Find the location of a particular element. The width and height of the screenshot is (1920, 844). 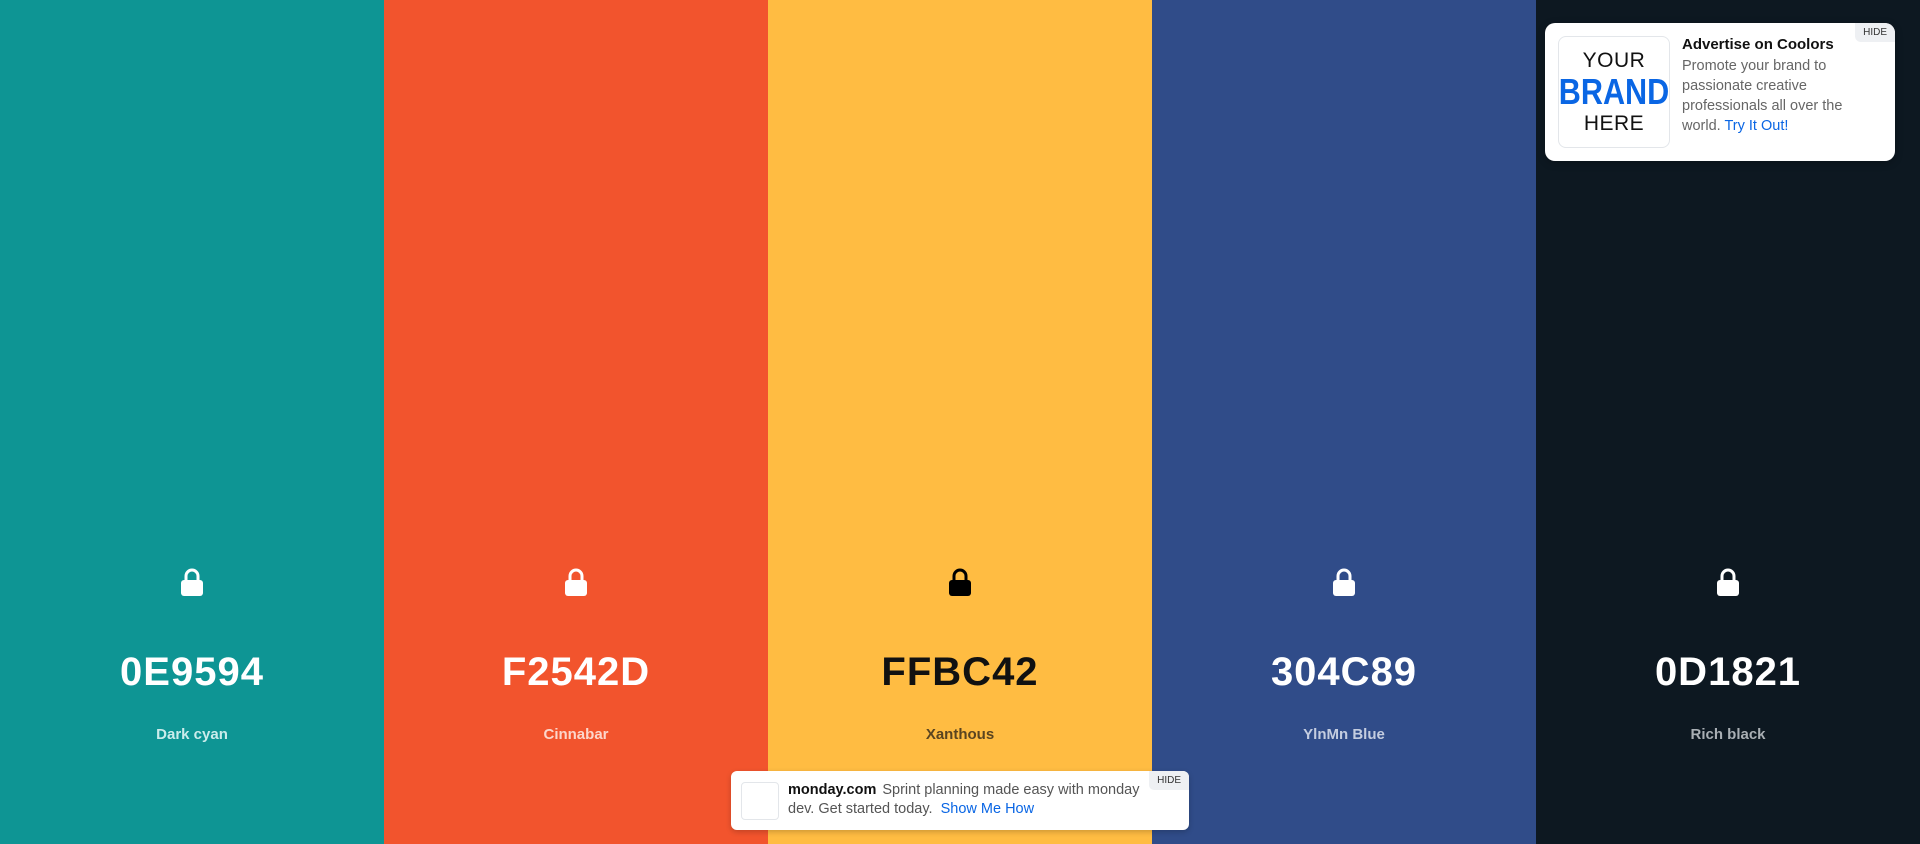

hide-ad-button: HIDE is located at coordinates (1875, 32).